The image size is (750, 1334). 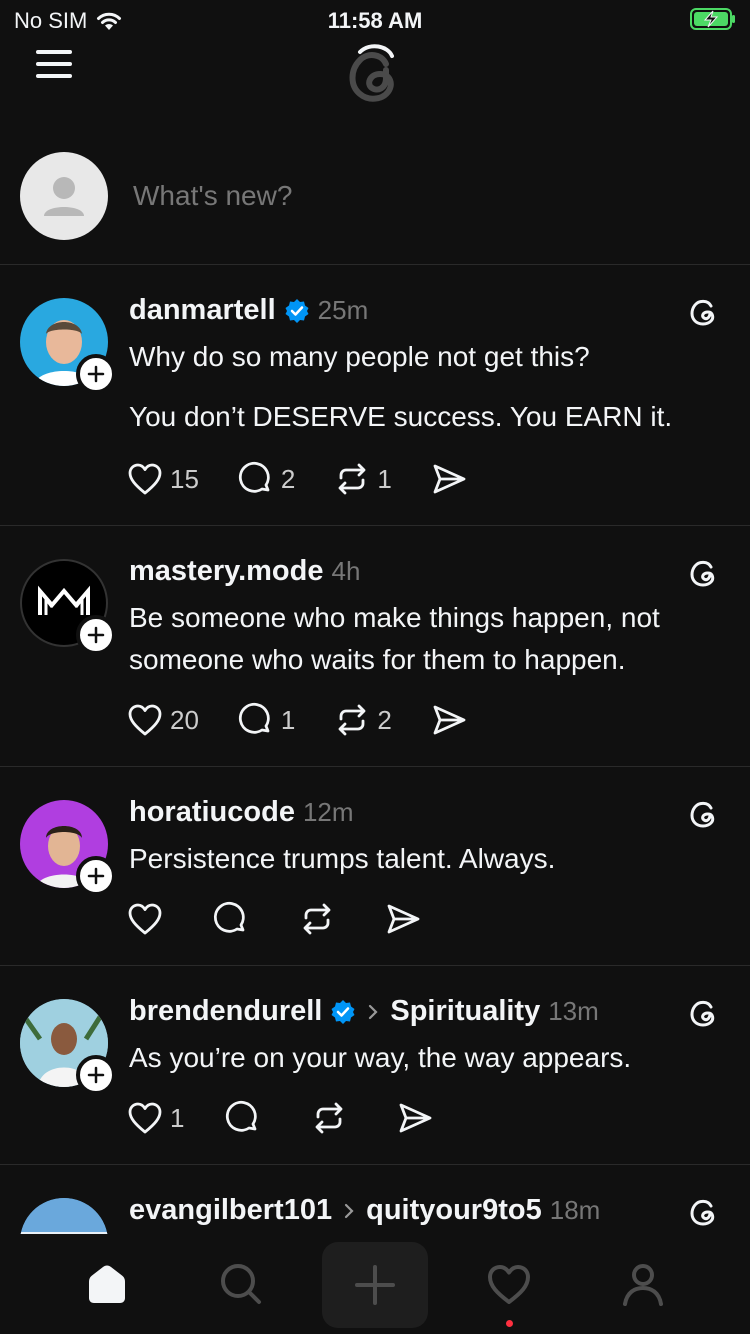 I want to click on tab-activity, so click(x=509, y=1284).